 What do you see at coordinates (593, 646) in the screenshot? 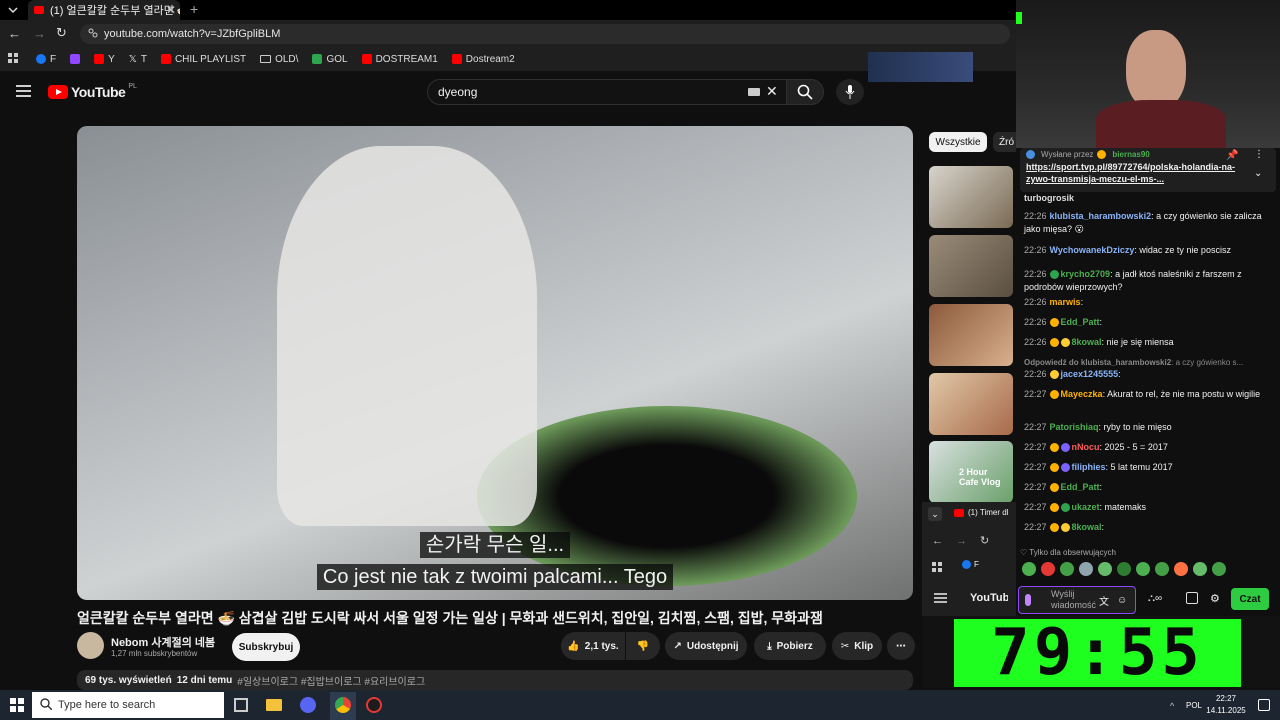
I see `like-button: 👍 2,1 tys.` at bounding box center [593, 646].